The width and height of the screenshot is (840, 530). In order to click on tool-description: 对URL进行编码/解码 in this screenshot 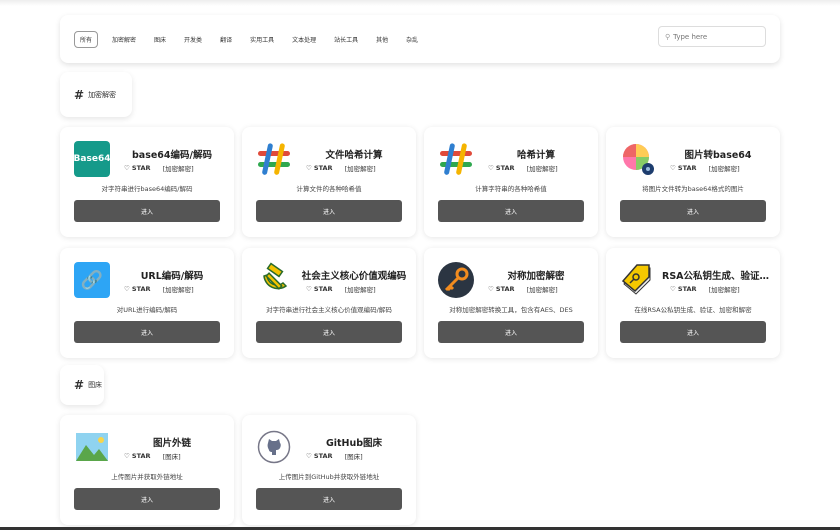, I will do `click(147, 310)`.